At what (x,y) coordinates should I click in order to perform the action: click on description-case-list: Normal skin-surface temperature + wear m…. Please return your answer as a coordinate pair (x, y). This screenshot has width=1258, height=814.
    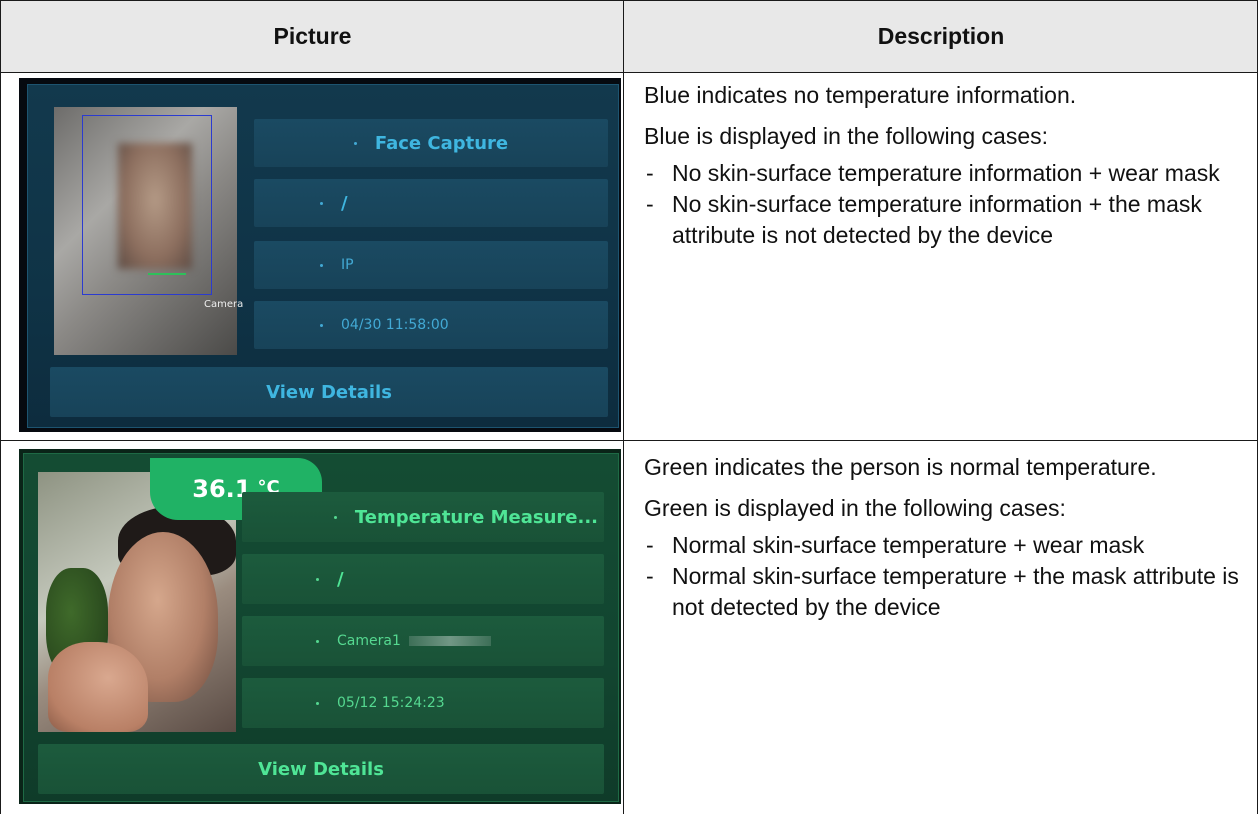
    Looking at the image, I should click on (944, 576).